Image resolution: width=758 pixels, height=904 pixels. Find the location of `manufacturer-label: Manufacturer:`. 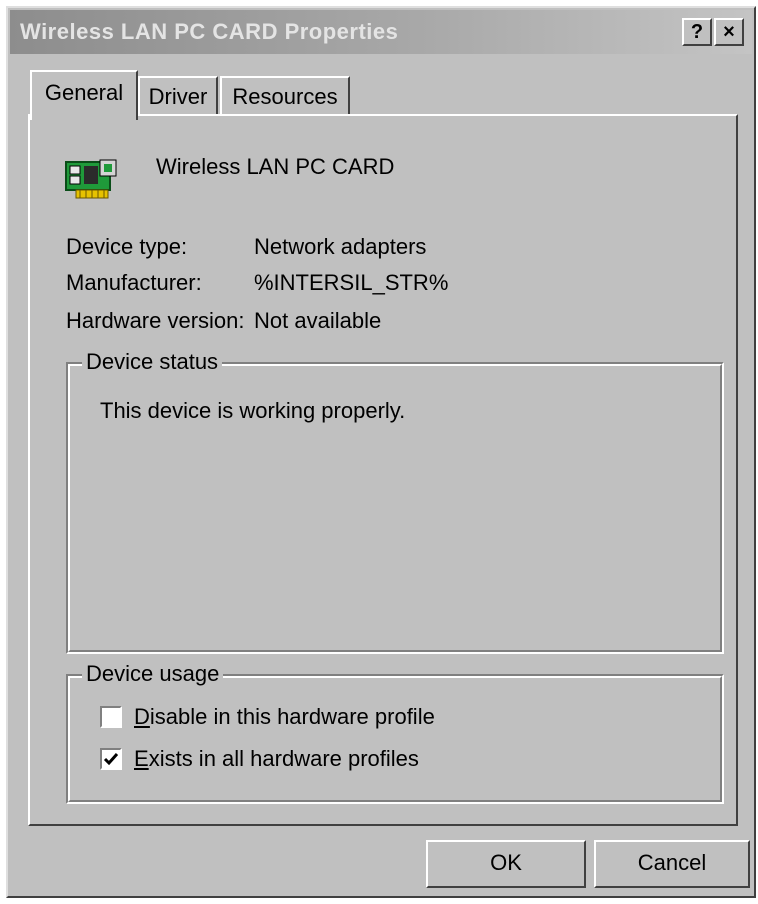

manufacturer-label: Manufacturer: is located at coordinates (134, 282).